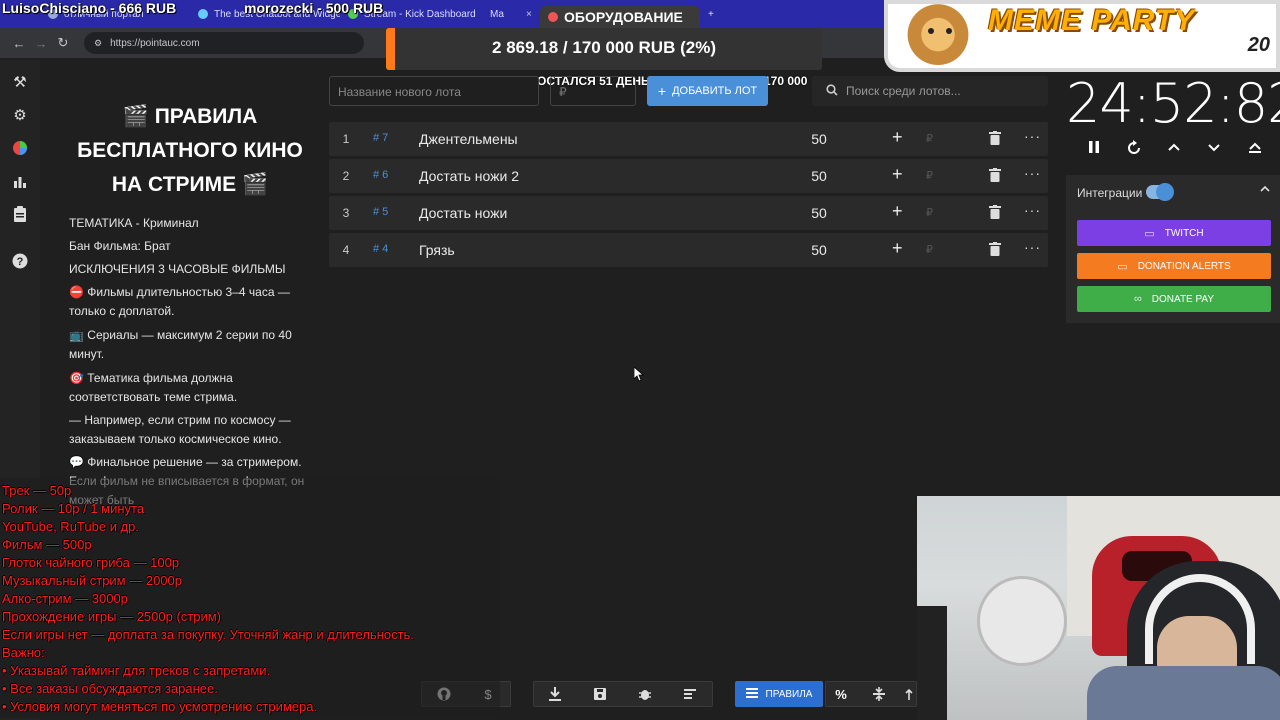 The height and width of the screenshot is (720, 1280). Describe the element at coordinates (1149, 233) in the screenshot. I see `twitch-icon: ▭` at that location.